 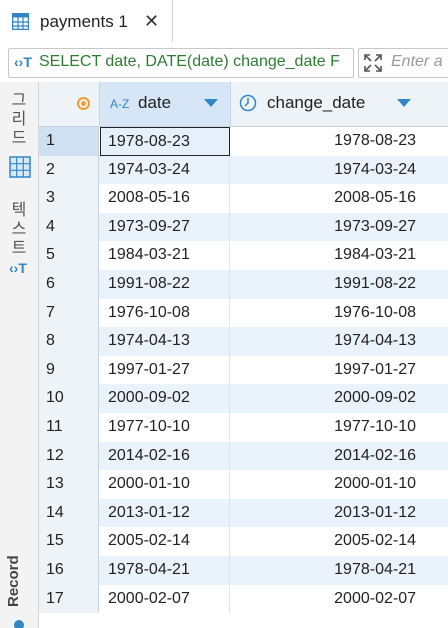 I want to click on close-icon: ✕, so click(x=151, y=21).